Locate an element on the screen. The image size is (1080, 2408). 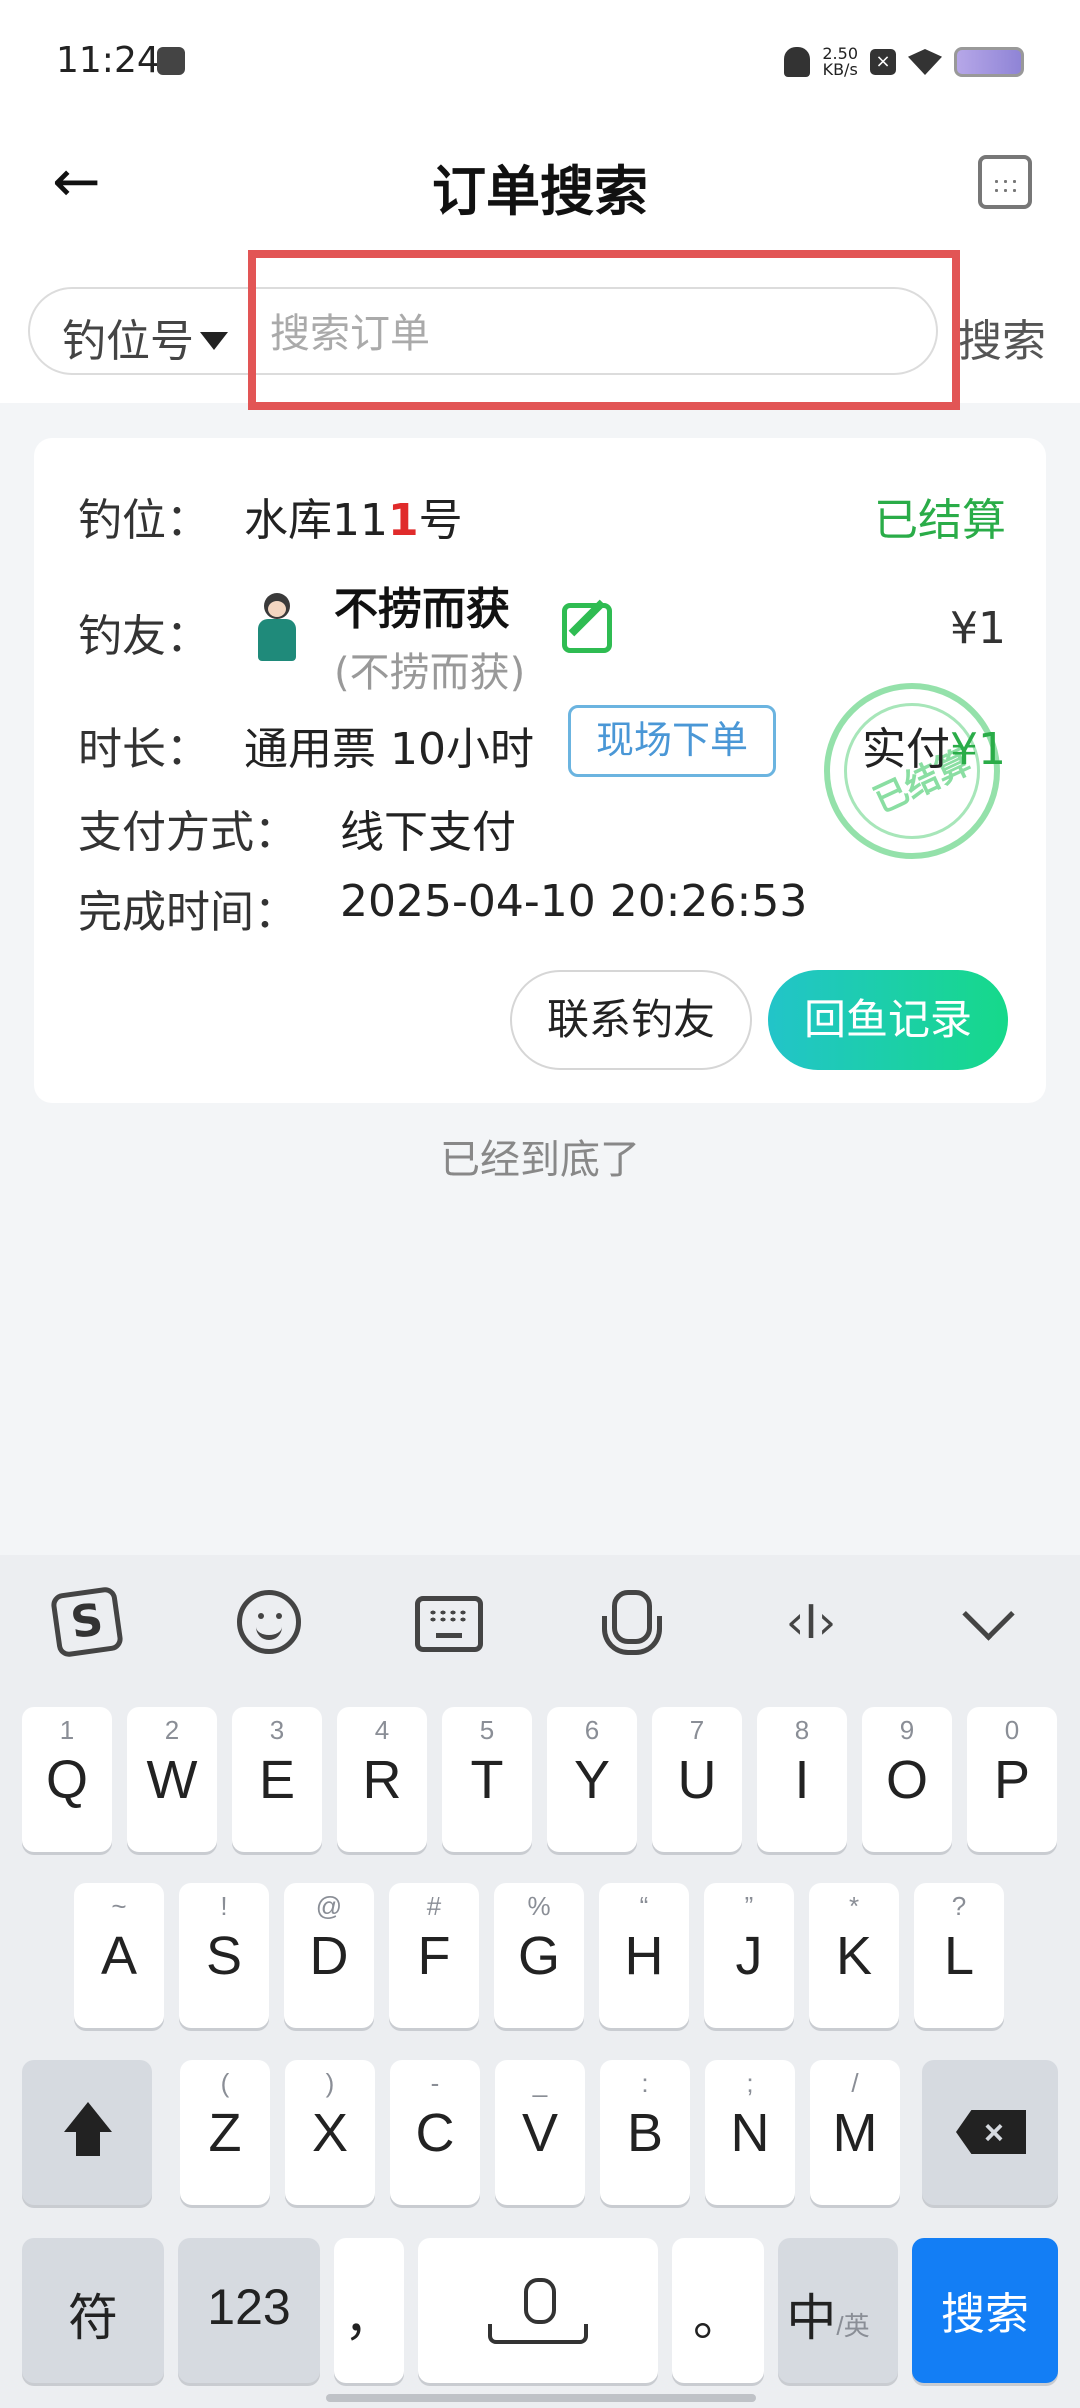
key-label: T is located at coordinates (487, 1780).